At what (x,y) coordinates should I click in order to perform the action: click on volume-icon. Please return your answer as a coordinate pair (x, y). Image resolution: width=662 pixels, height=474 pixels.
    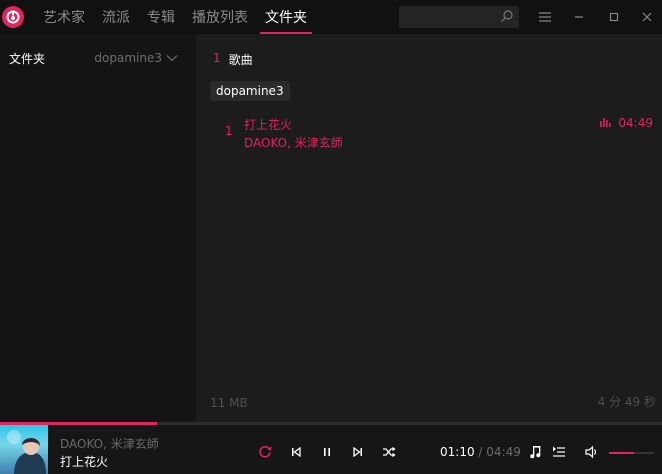
    Looking at the image, I should click on (592, 452).